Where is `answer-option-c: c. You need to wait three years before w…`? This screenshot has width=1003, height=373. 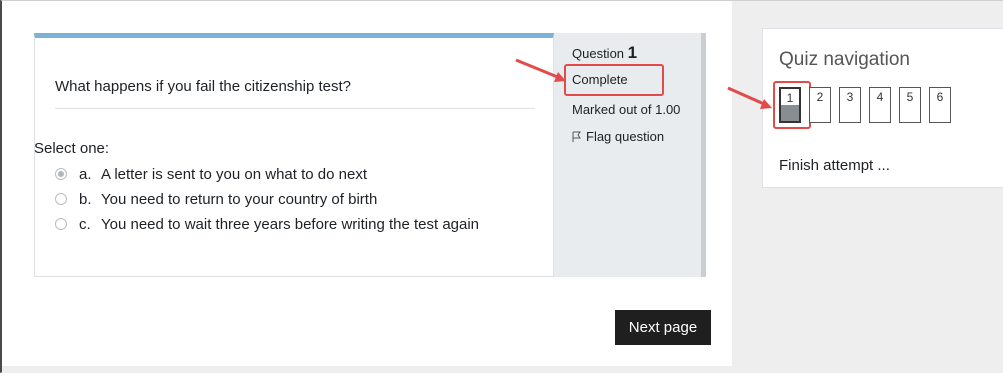 answer-option-c: c. You need to wait three years before w… is located at coordinates (267, 224).